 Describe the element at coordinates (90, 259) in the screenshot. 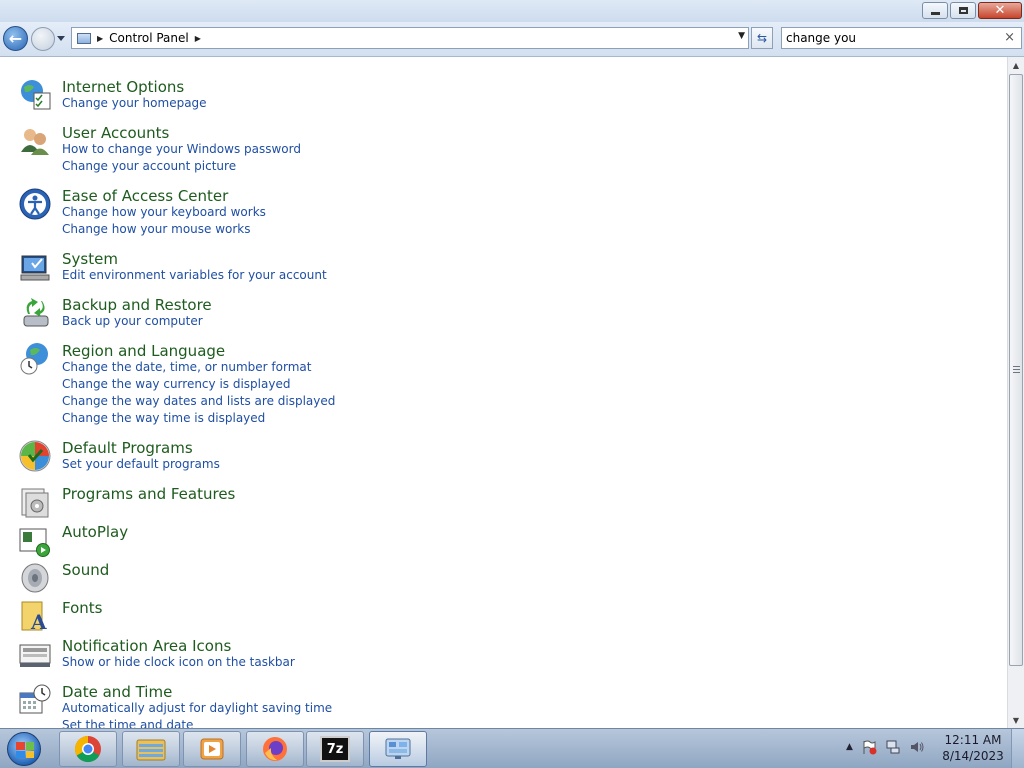

I see `item-title: System` at that location.